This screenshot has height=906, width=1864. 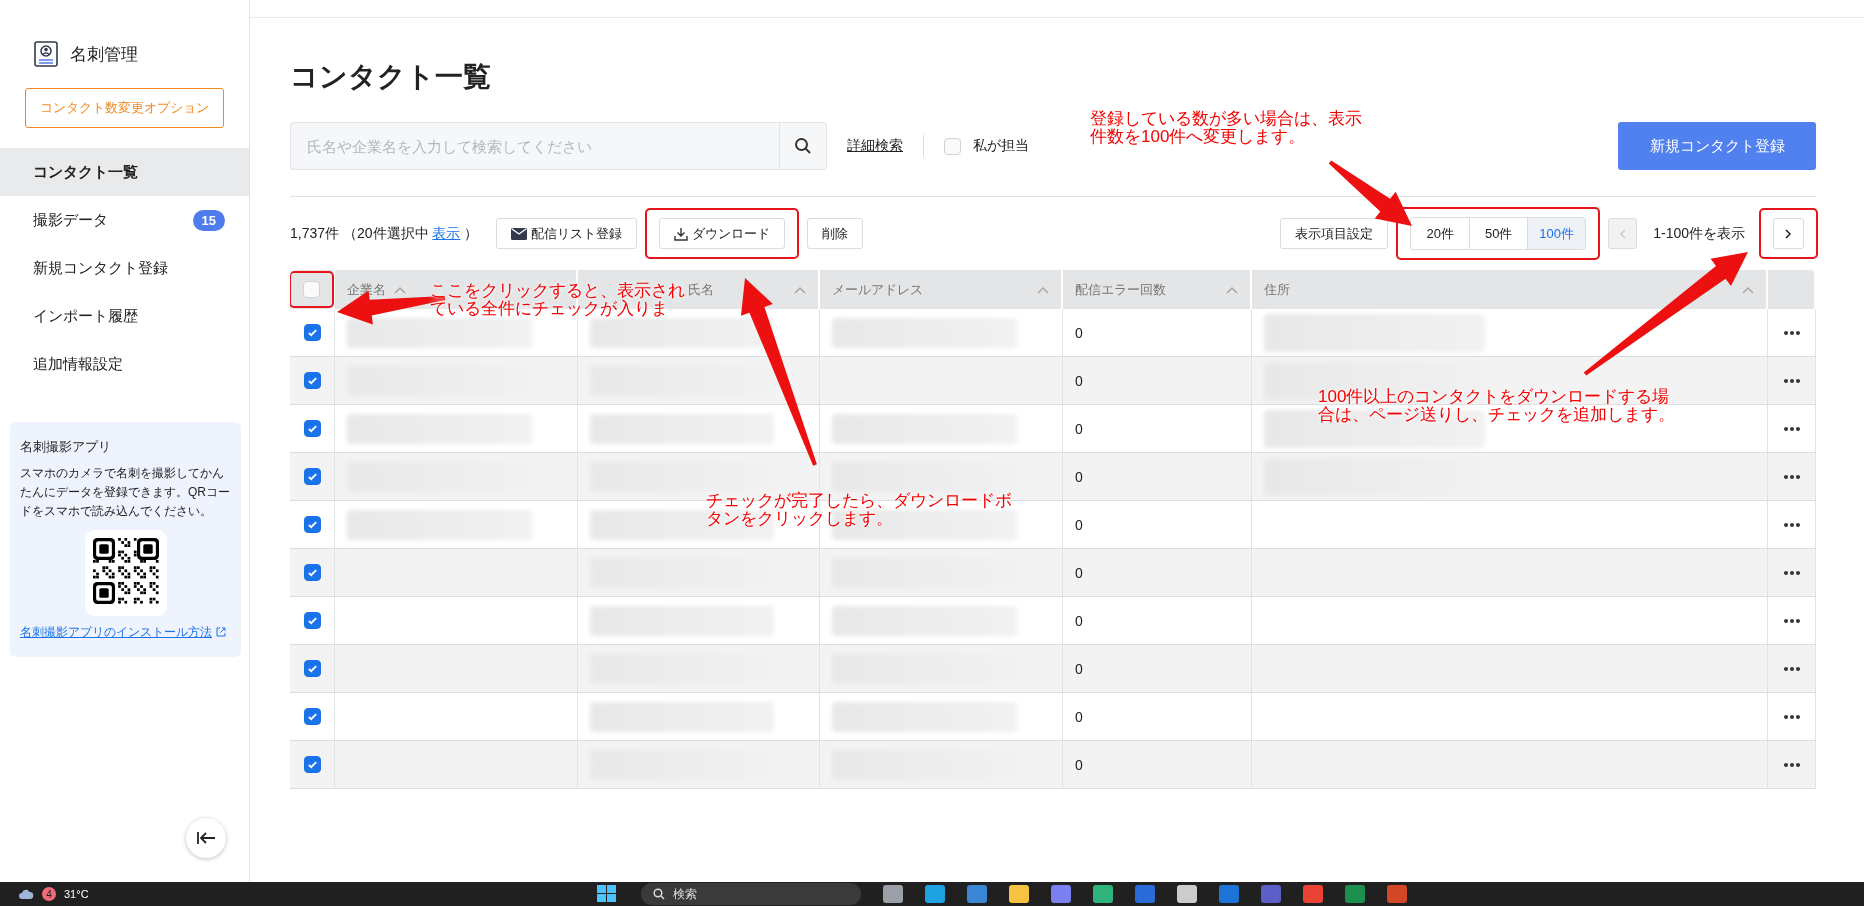 I want to click on checkbox-label: 私が担当, so click(x=1001, y=146).